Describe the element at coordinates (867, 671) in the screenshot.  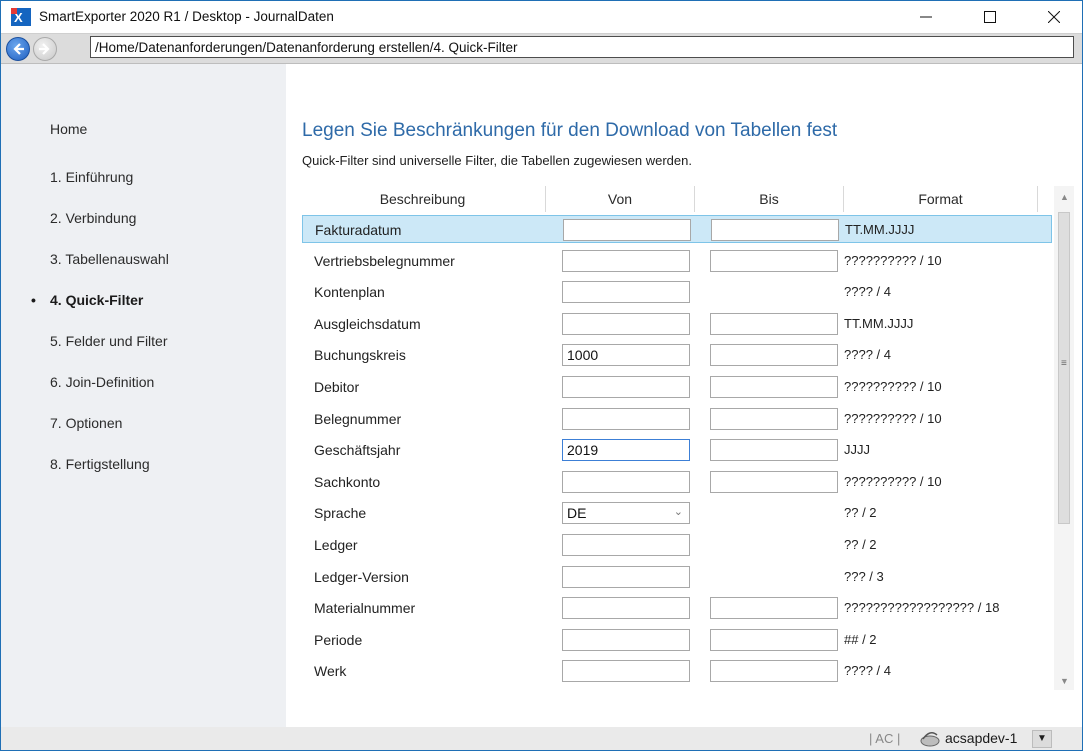
I see `format-text: ???? / 4` at that location.